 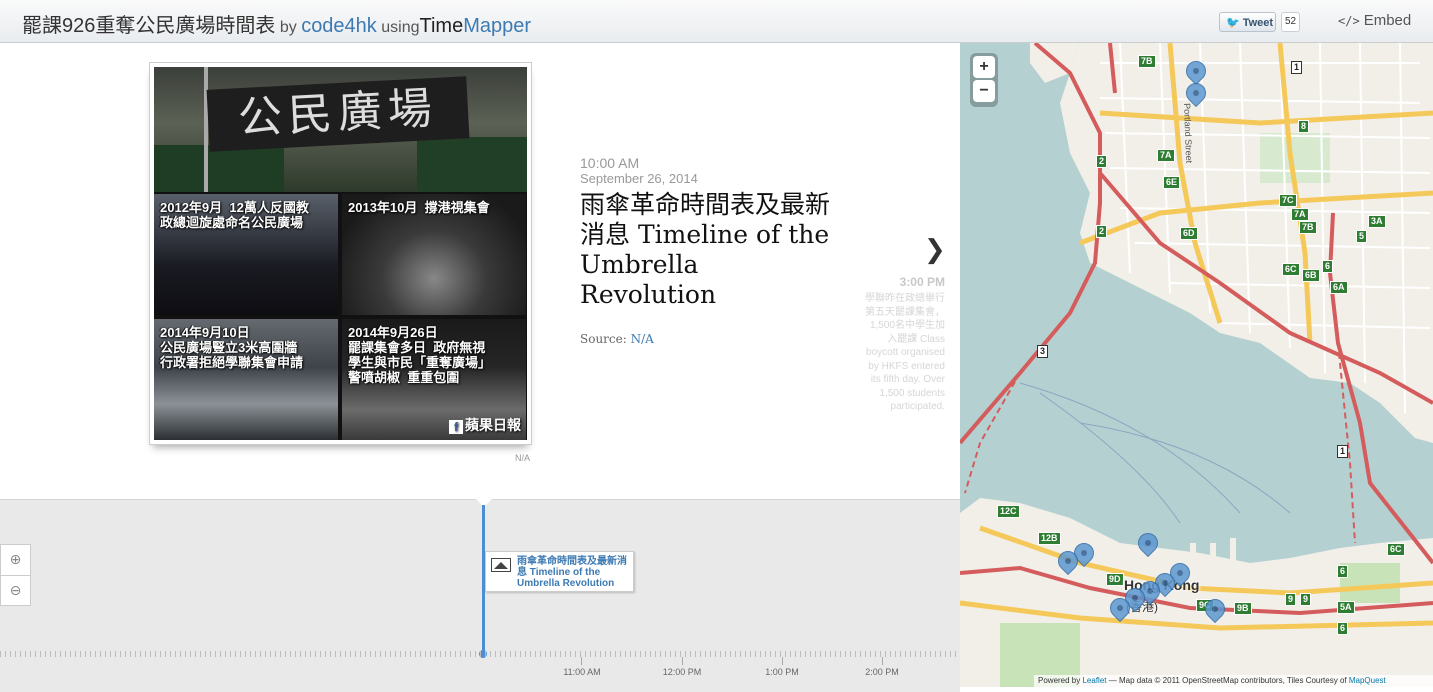 What do you see at coordinates (1377, 221) in the screenshot?
I see `route-shield: 3A` at bounding box center [1377, 221].